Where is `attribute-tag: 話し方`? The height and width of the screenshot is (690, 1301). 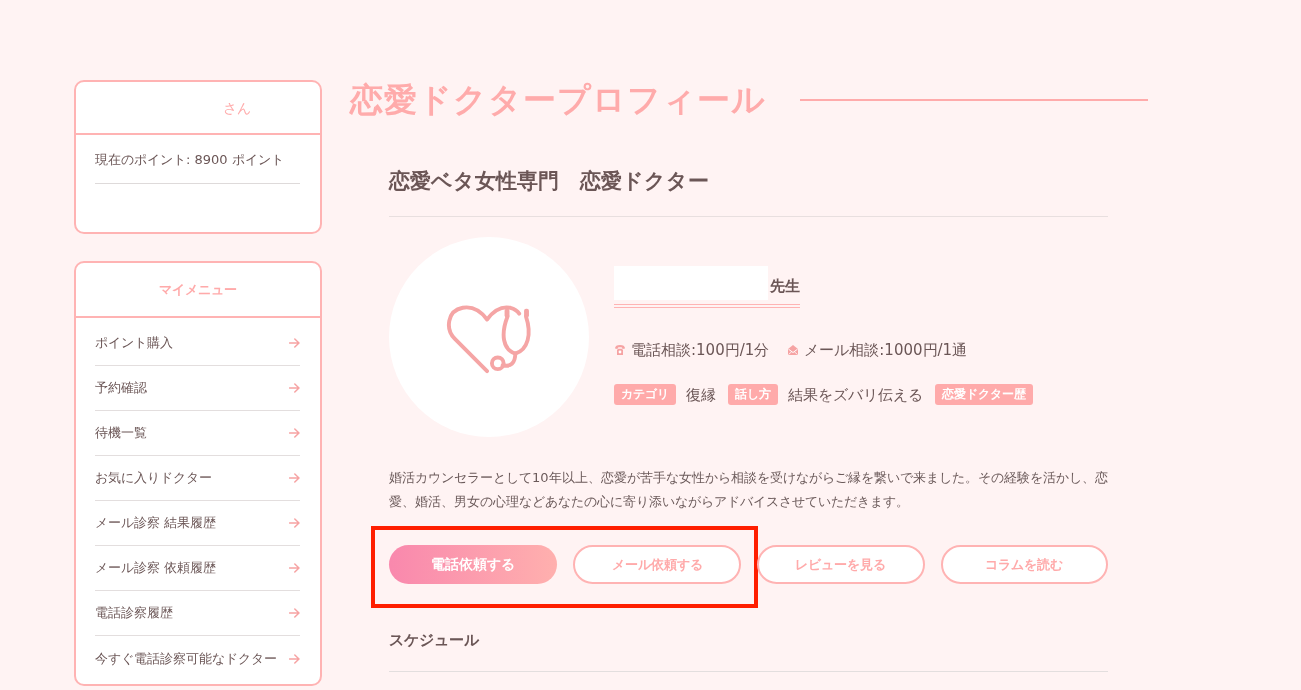 attribute-tag: 話し方 is located at coordinates (753, 394).